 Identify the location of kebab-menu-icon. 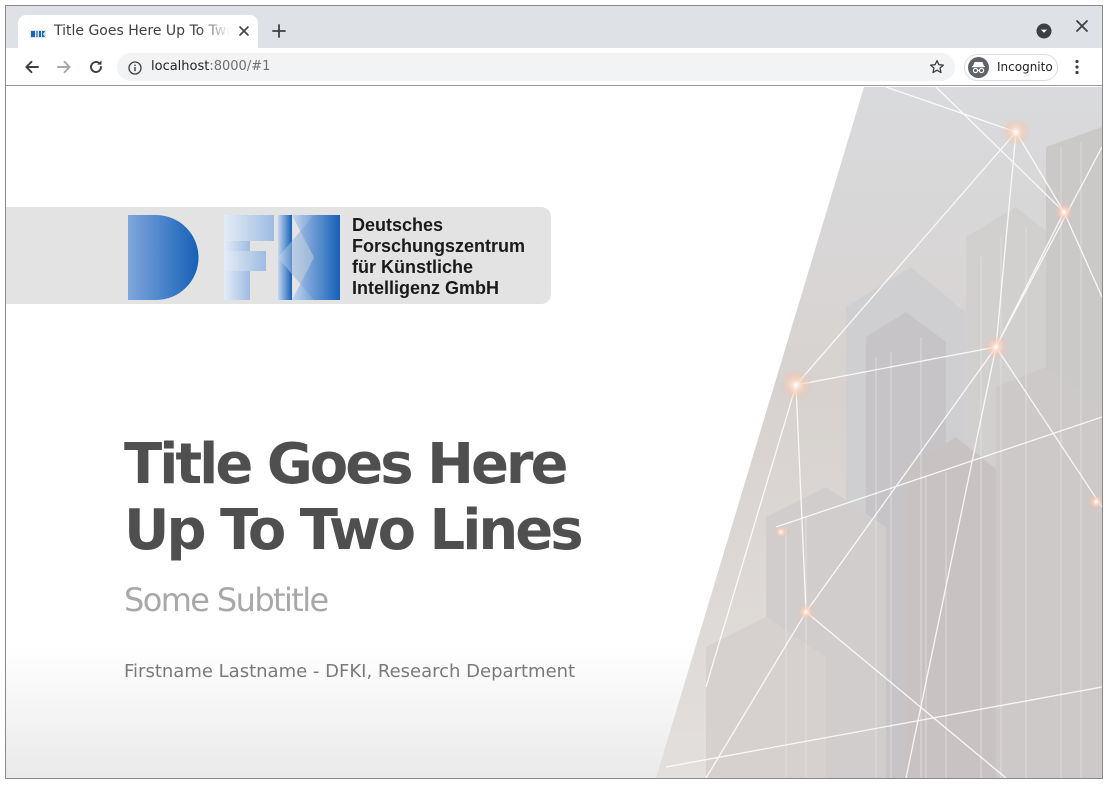
(1077, 67).